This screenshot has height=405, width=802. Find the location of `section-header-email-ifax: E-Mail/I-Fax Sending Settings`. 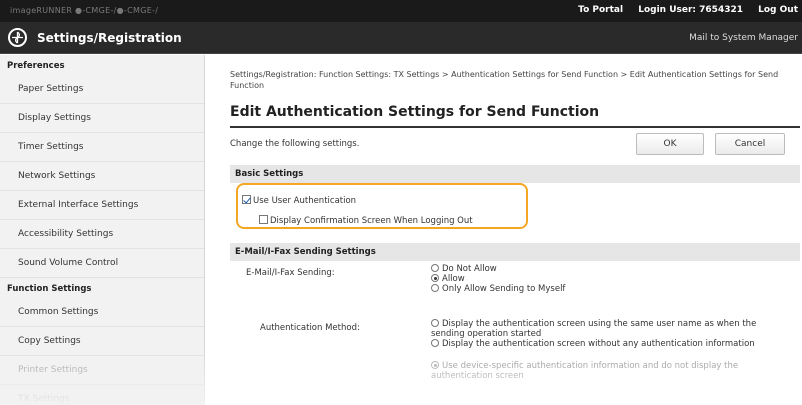

section-header-email-ifax: E-Mail/I-Fax Sending Settings is located at coordinates (515, 252).